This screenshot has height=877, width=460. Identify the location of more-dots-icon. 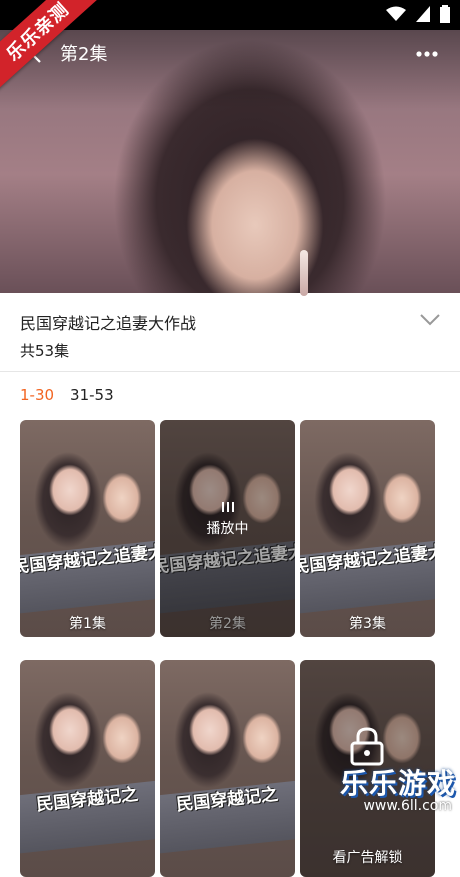
(427, 54).